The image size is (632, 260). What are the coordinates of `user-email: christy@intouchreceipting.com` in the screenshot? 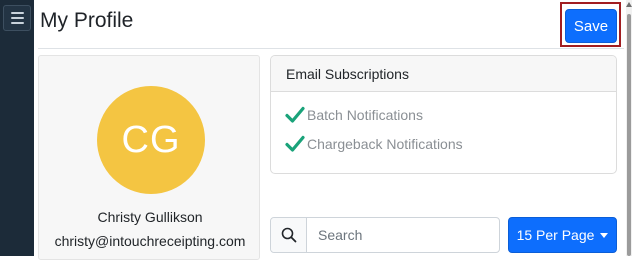 It's located at (150, 241).